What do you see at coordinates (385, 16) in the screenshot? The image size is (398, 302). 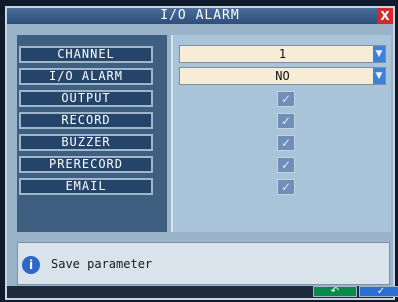 I see `close-button: X` at bounding box center [385, 16].